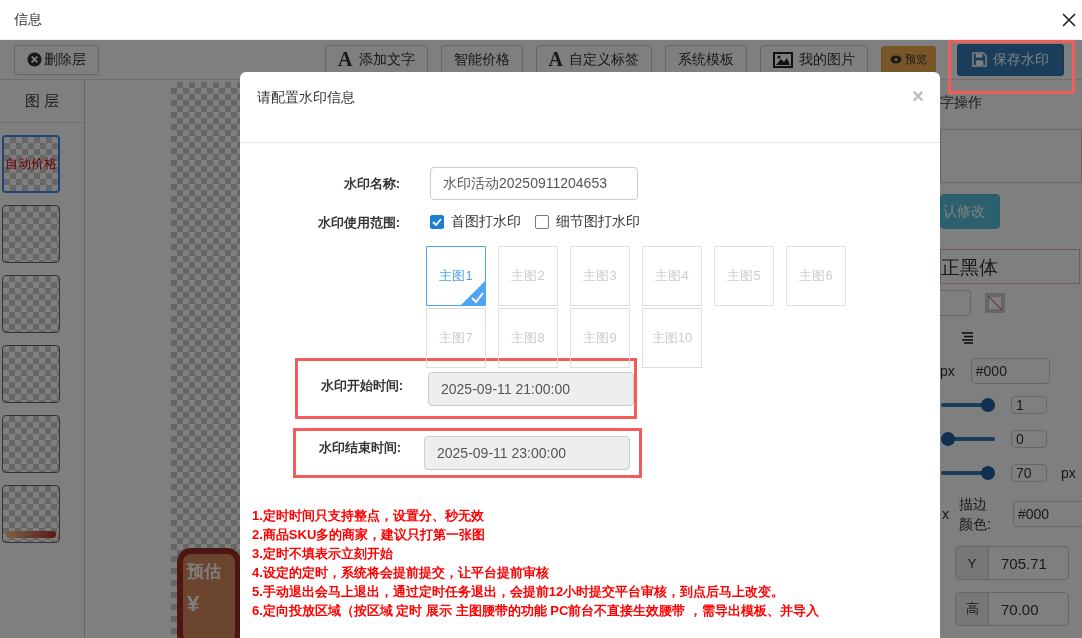 This screenshot has height=638, width=1082. I want to click on name-field: 水印活动20250911204653, so click(534, 183).